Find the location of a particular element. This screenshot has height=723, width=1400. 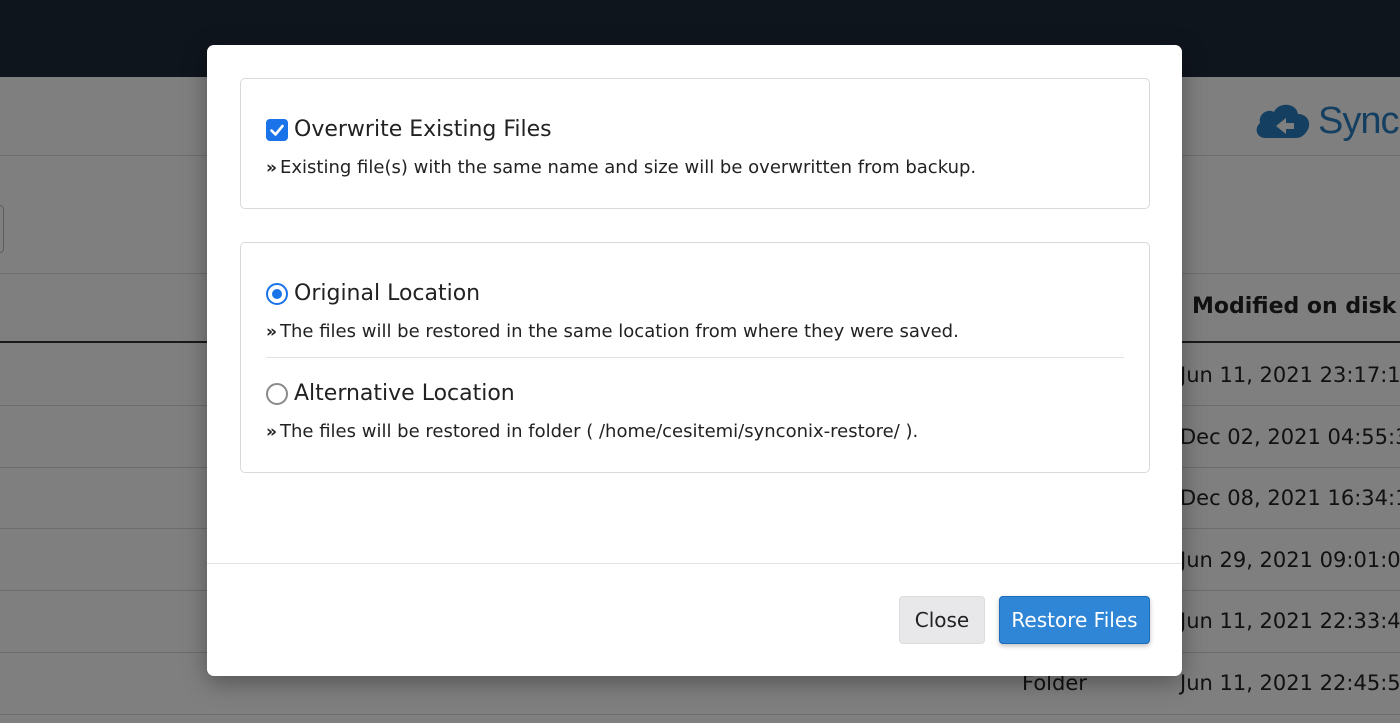

checkmark-icon is located at coordinates (277, 130).